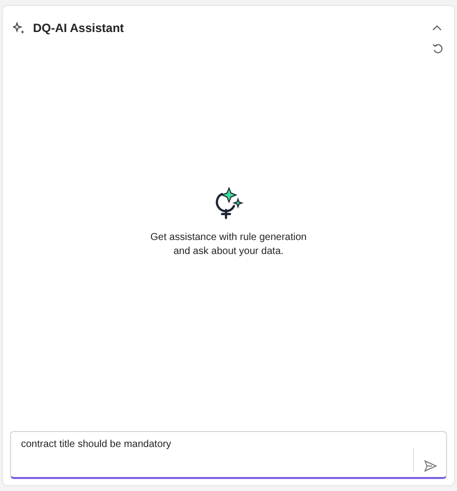 This screenshot has width=457, height=491. I want to click on sparkle-search-icon, so click(229, 203).